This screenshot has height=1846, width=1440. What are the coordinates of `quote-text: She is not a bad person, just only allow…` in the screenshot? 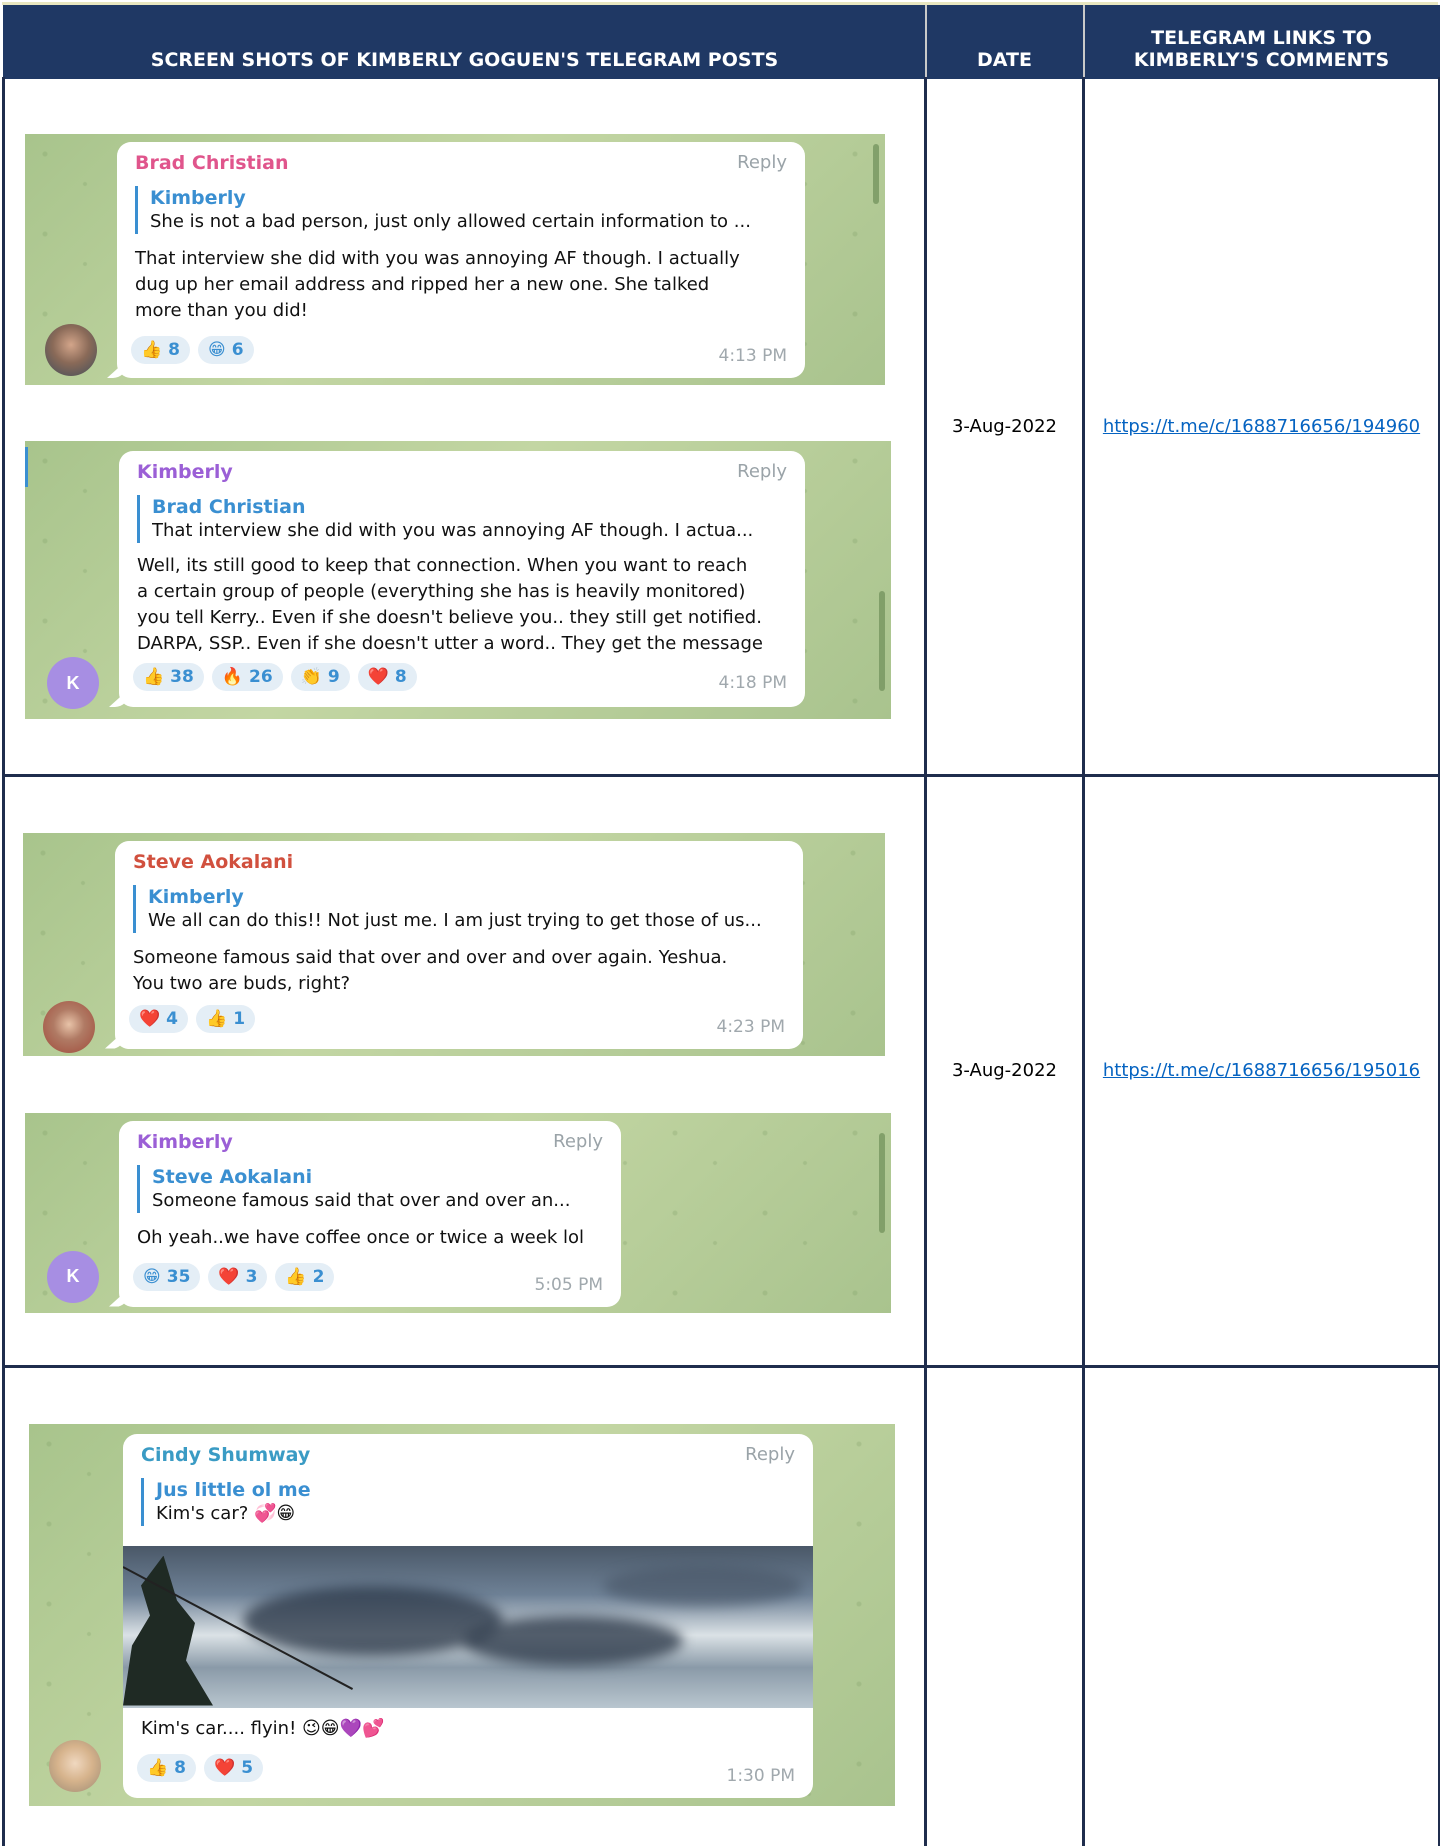 It's located at (450, 221).